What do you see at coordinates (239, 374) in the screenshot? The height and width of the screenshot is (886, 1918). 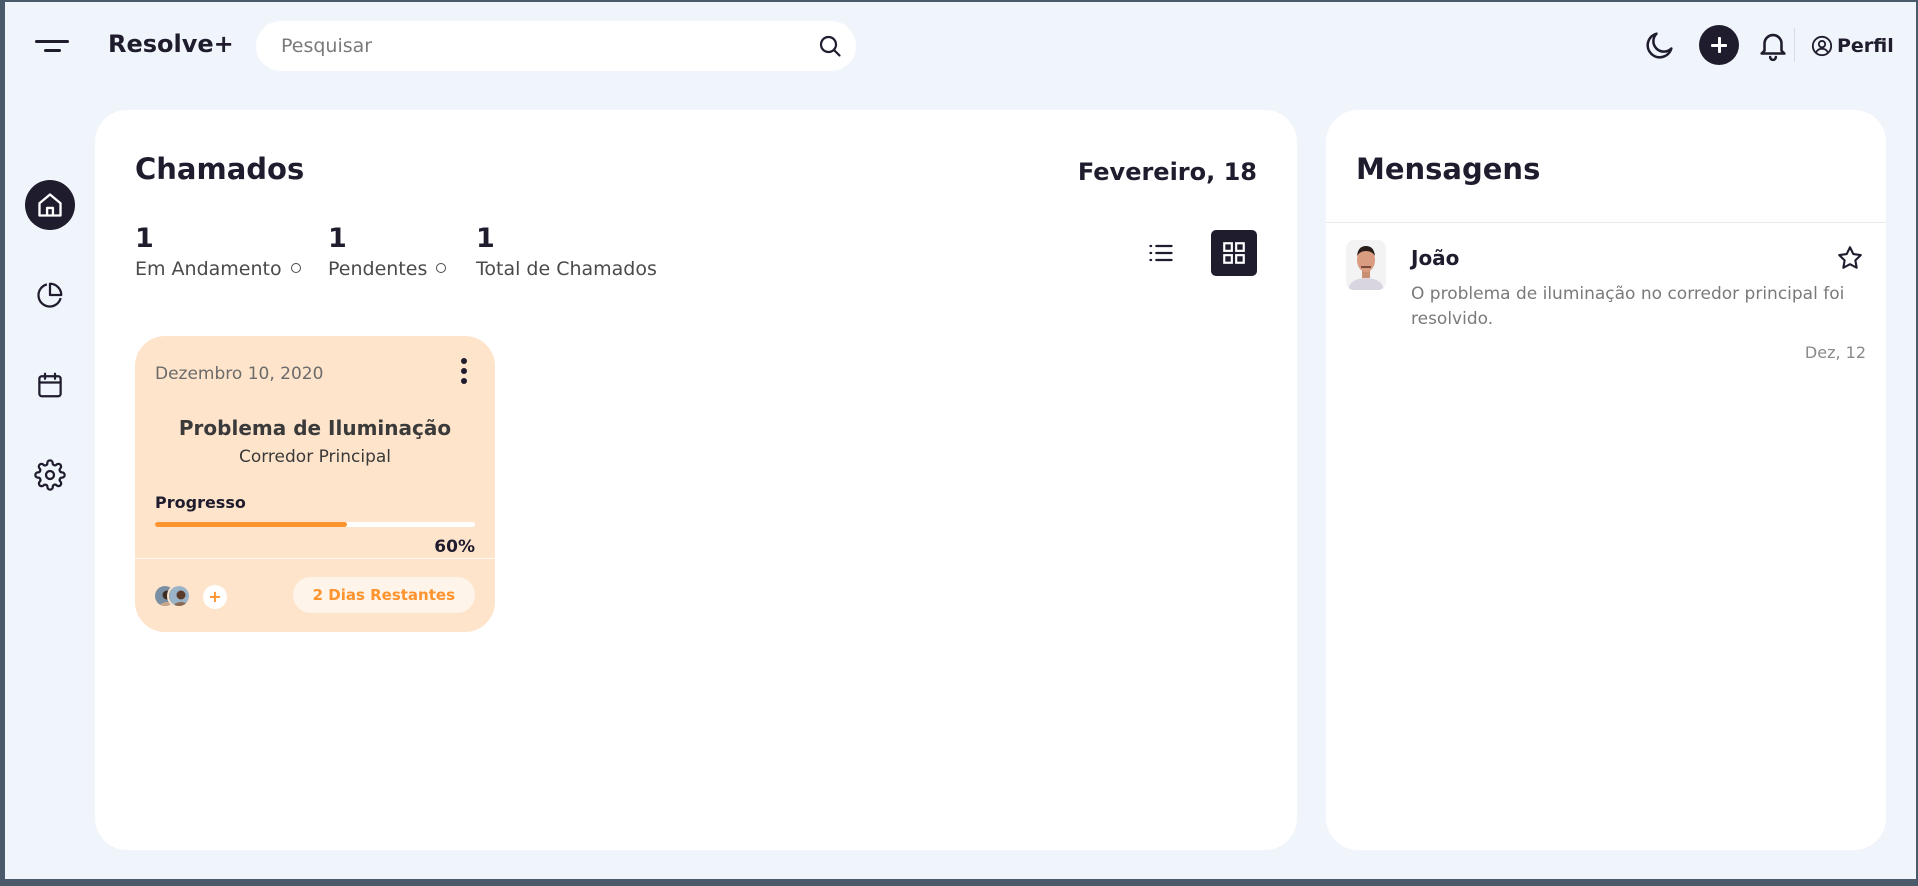 I see `card-date: Dezembro 10, 2020` at bounding box center [239, 374].